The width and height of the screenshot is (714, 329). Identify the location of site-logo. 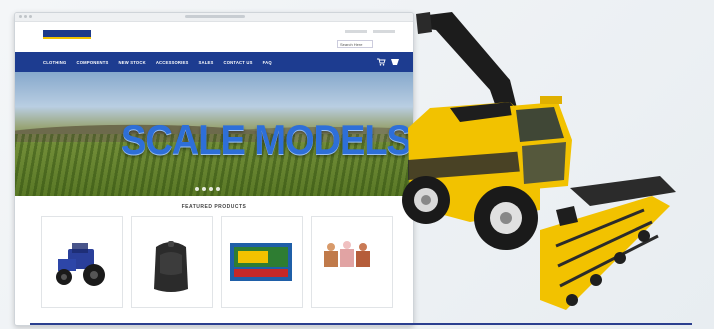
(67, 37).